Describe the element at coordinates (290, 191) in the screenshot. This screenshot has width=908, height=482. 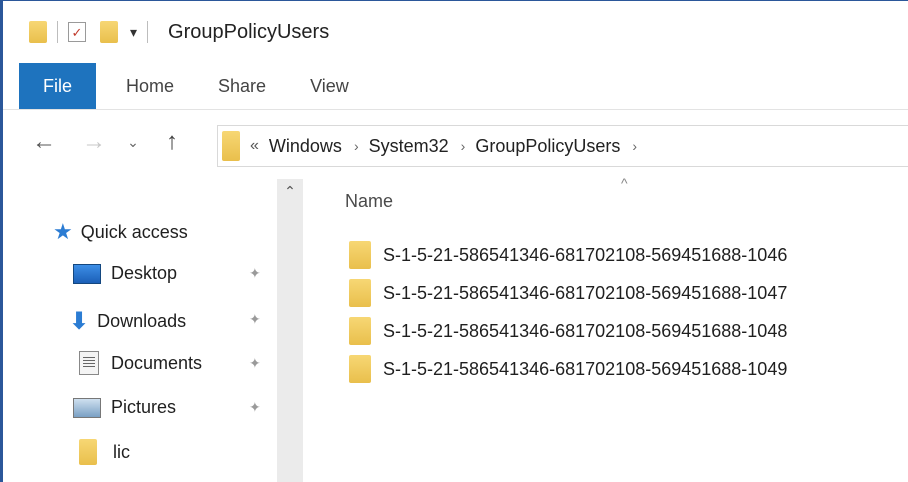
I see `scroll-up-icon: ⌃` at that location.